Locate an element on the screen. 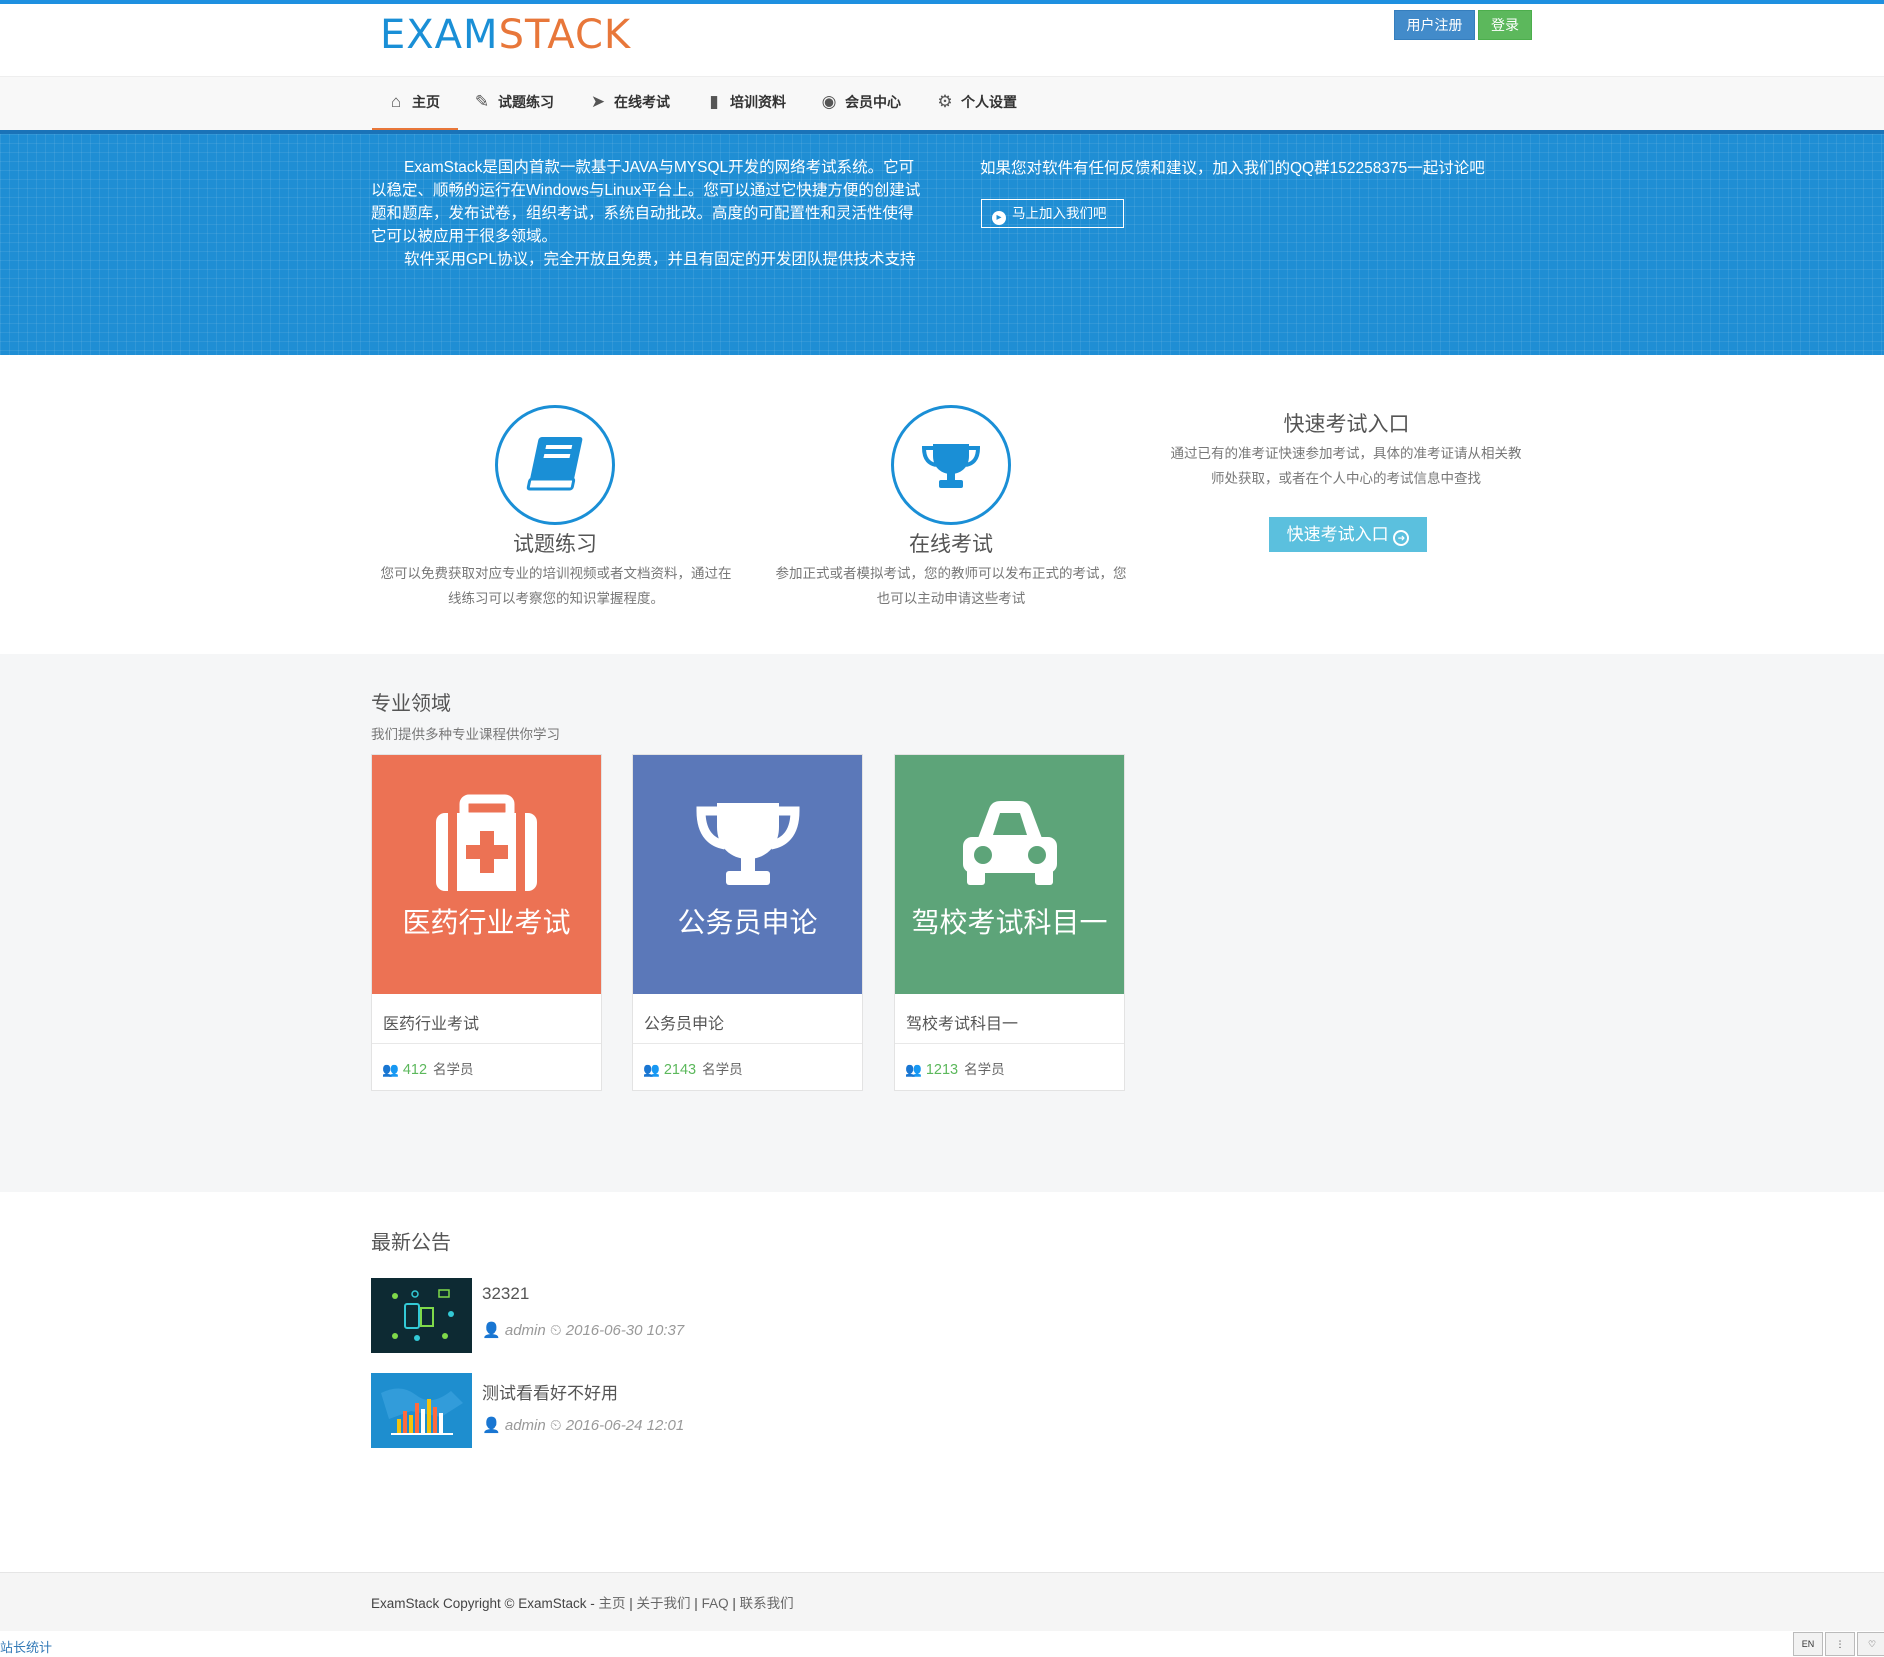 The image size is (1884, 1657). news-item-meta: 👤 admin ⏲ 2016-06-30 10:37 is located at coordinates (583, 1330).